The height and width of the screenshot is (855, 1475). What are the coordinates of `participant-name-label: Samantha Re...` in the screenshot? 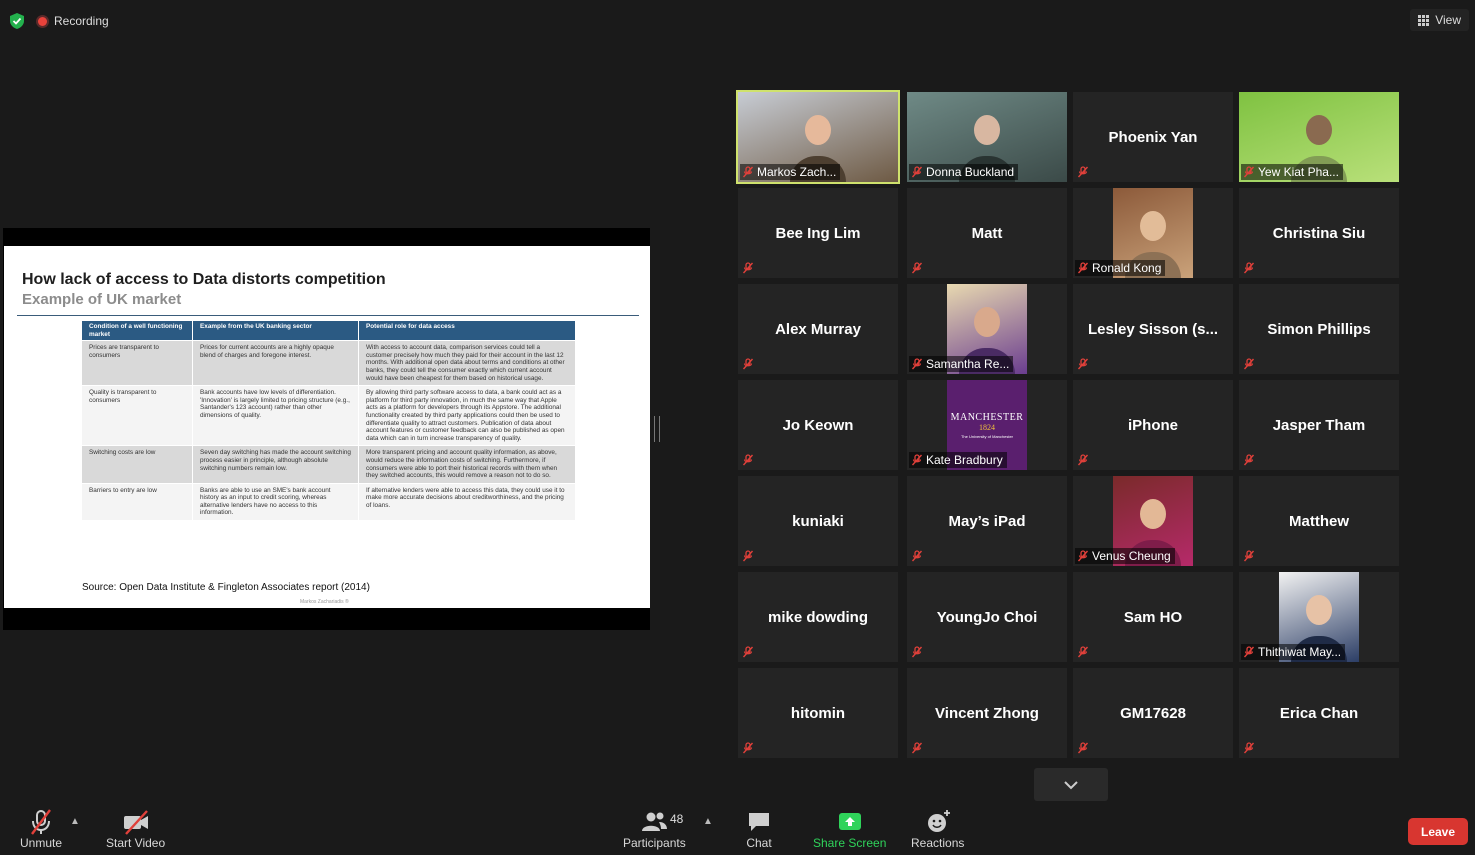 It's located at (961, 364).